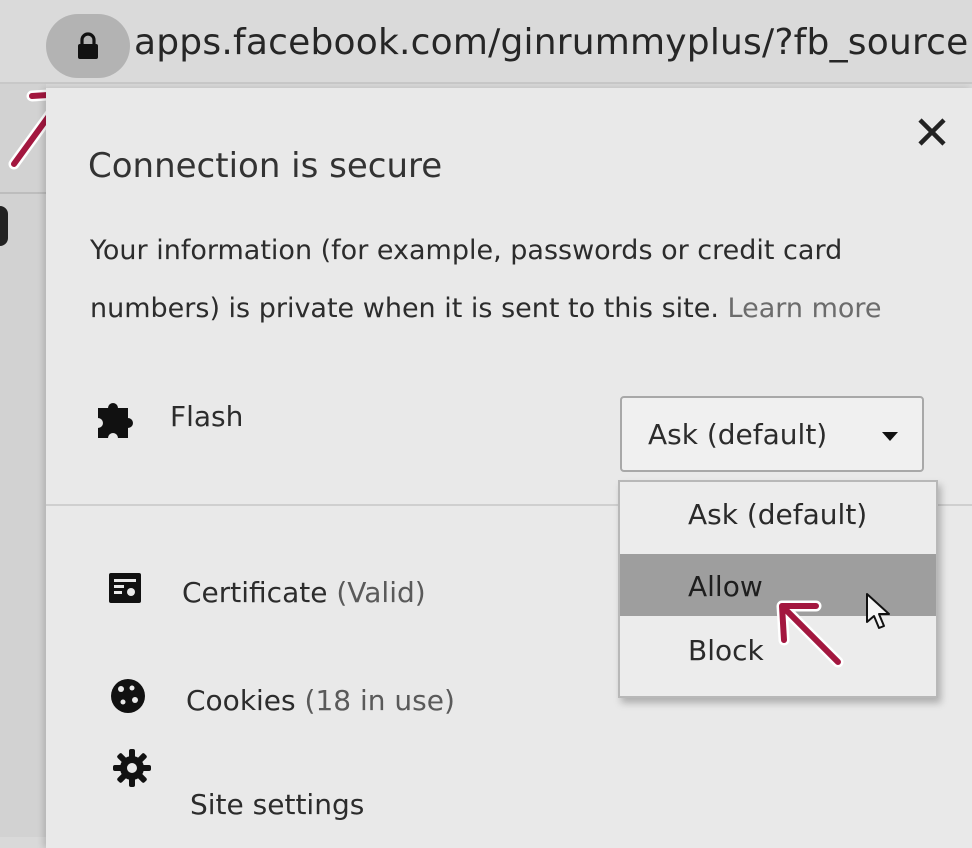  I want to click on lock-icon, so click(88, 45).